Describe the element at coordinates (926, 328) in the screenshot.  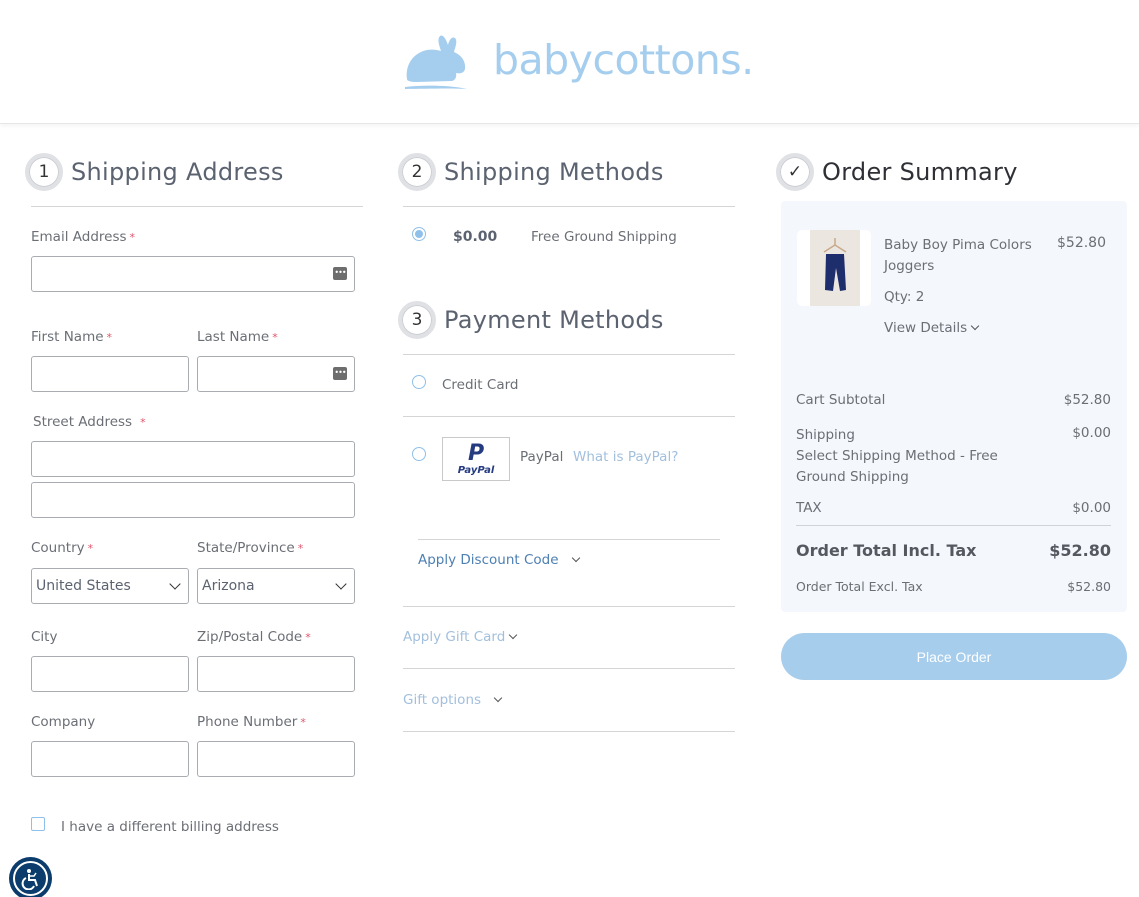
I see `view-details-label: View Details` at that location.